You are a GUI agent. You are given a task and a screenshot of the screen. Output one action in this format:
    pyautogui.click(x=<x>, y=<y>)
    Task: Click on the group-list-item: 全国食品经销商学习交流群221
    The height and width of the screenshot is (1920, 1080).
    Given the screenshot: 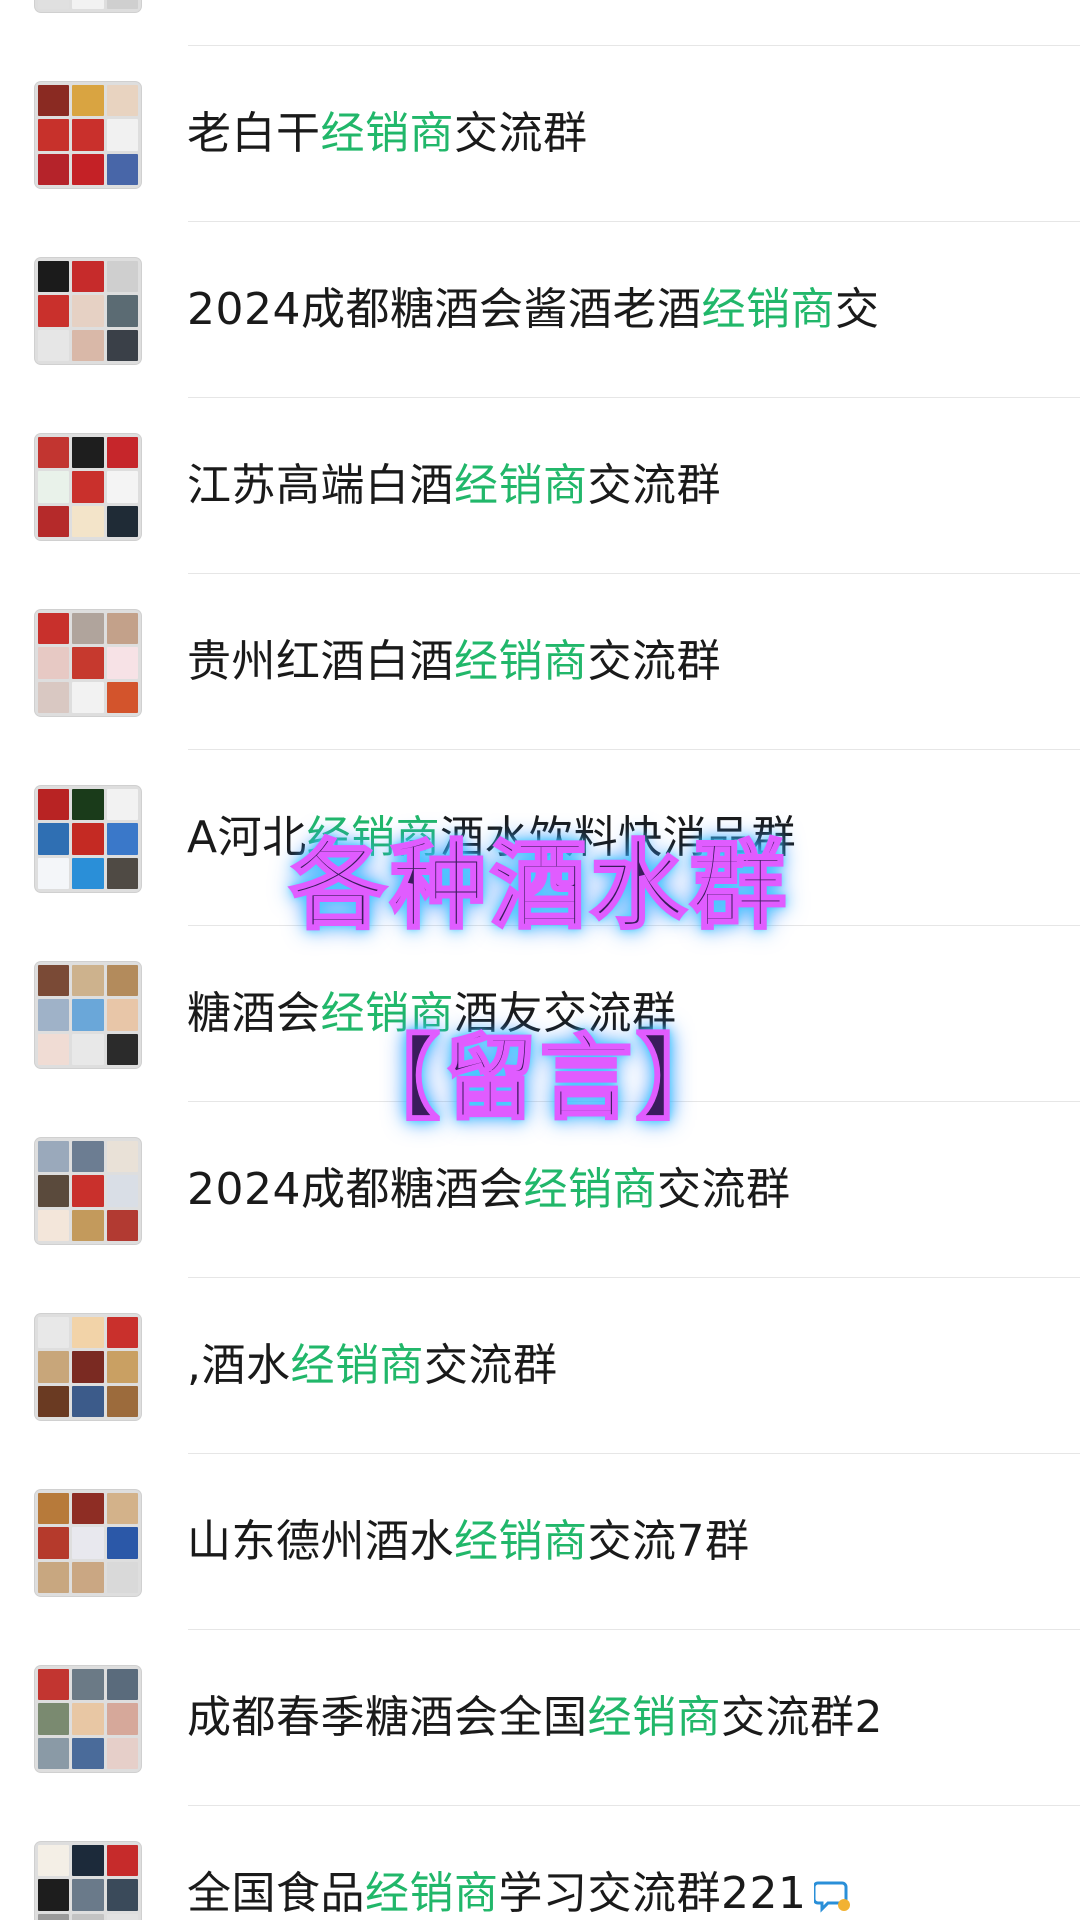 What is the action you would take?
    pyautogui.click(x=540, y=1863)
    